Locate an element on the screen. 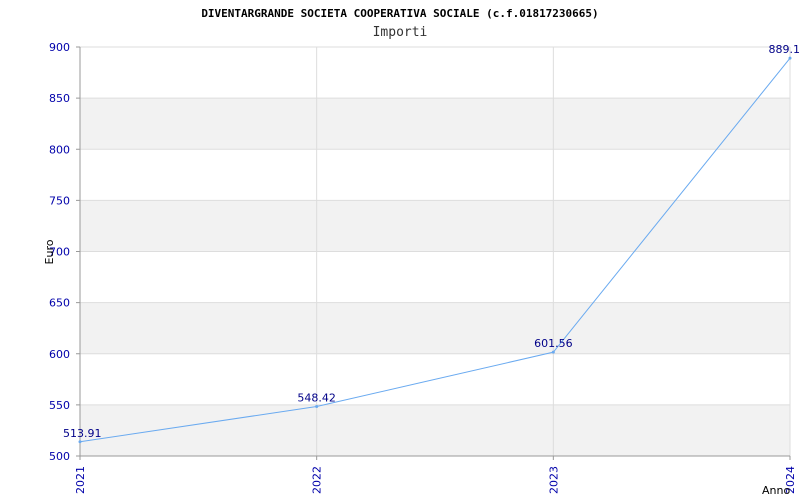  x-tick-label: 2023 is located at coordinates (553, 480).